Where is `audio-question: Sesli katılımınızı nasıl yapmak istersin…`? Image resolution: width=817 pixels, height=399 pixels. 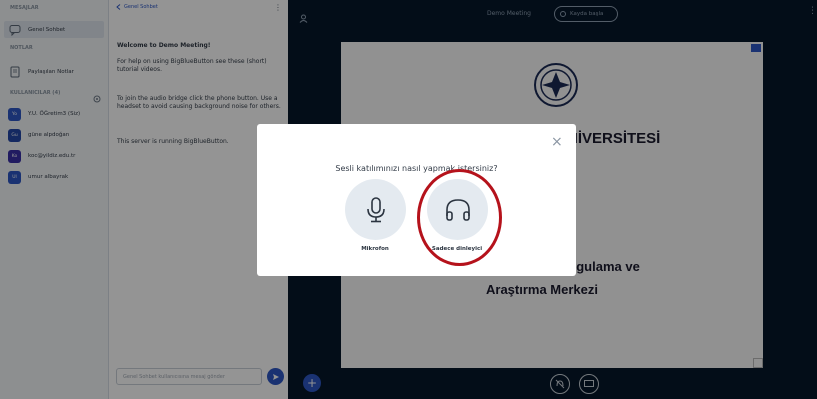 audio-question: Sesli katılımınızı nasıl yapmak istersin… is located at coordinates (416, 168).